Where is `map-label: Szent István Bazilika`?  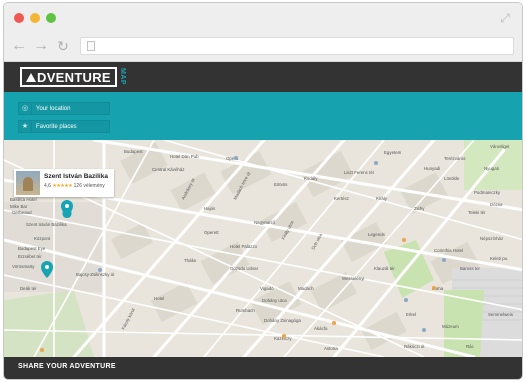
map-label: Szent István Bazilika is located at coordinates (46, 224).